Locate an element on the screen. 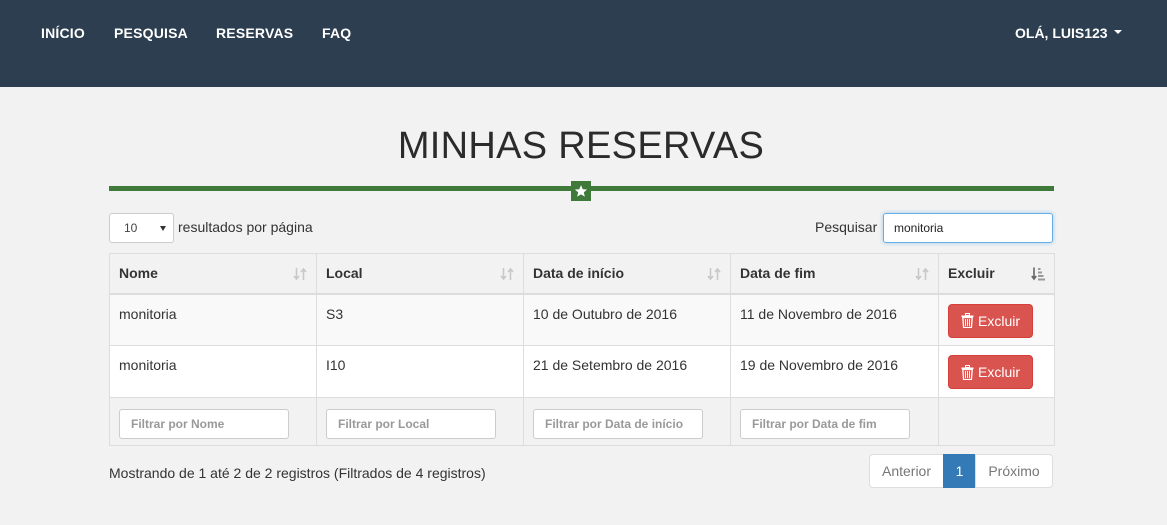 The image size is (1167, 525). star-icon is located at coordinates (581, 191).